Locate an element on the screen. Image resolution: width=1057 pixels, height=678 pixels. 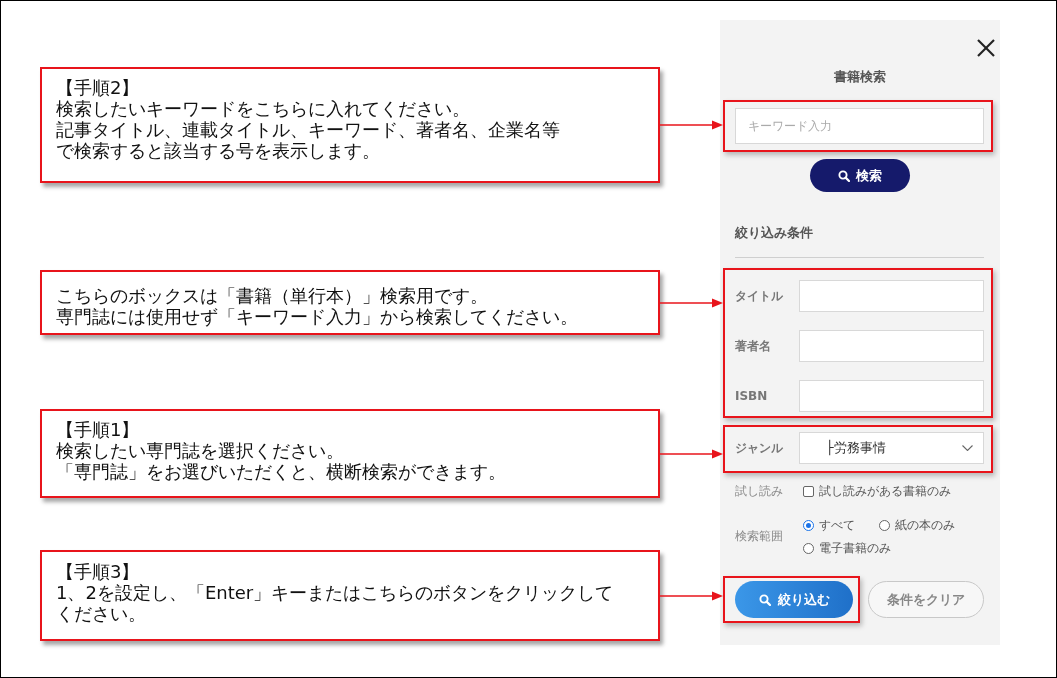
callout-text: こちらのボックスは「書籍（単行本）」検索用です。 is located at coordinates (272, 295).